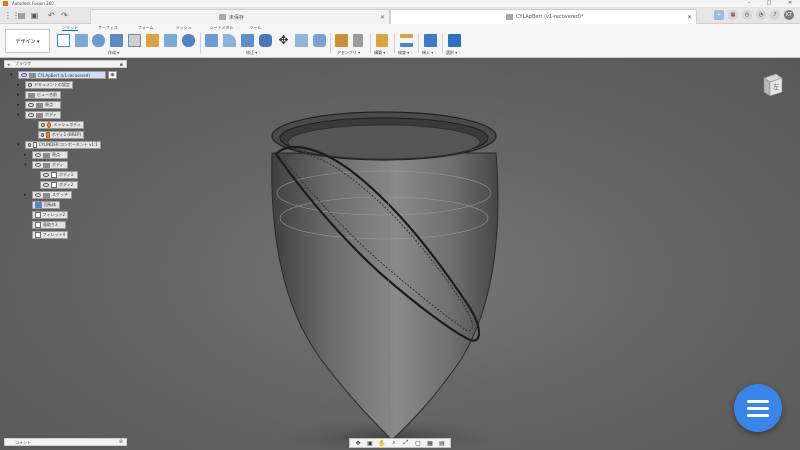 The image size is (800, 450). I want to click on browser-node-box: ボディ1 (BREP), so click(61, 135).